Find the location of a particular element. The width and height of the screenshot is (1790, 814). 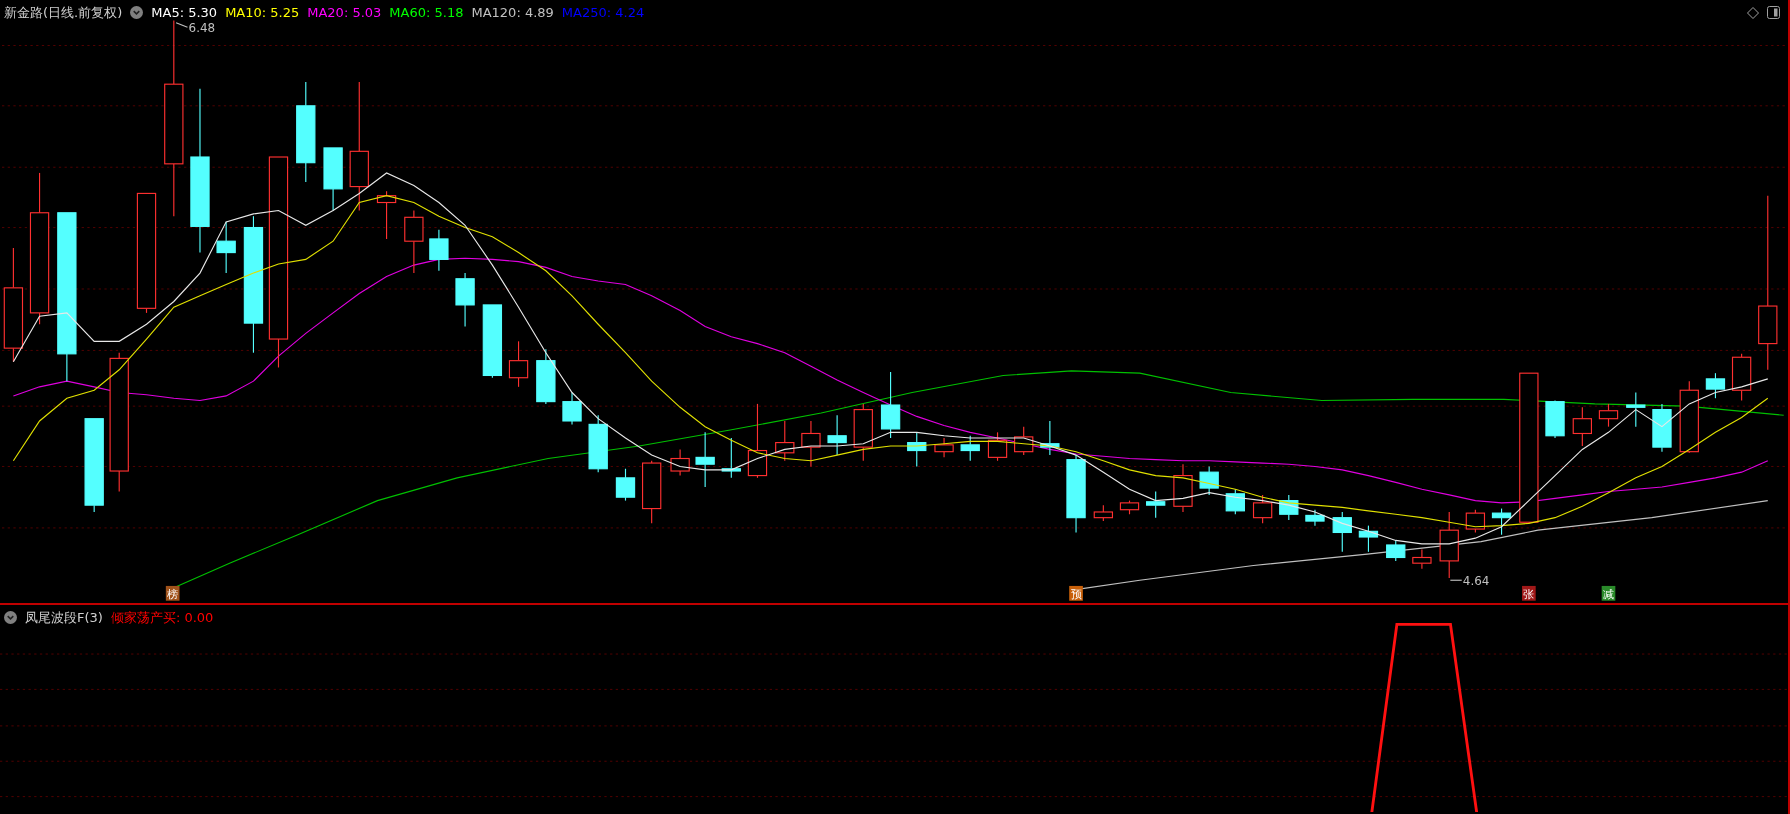

moving-average-legend: MA120: 4.89 is located at coordinates (512, 13).